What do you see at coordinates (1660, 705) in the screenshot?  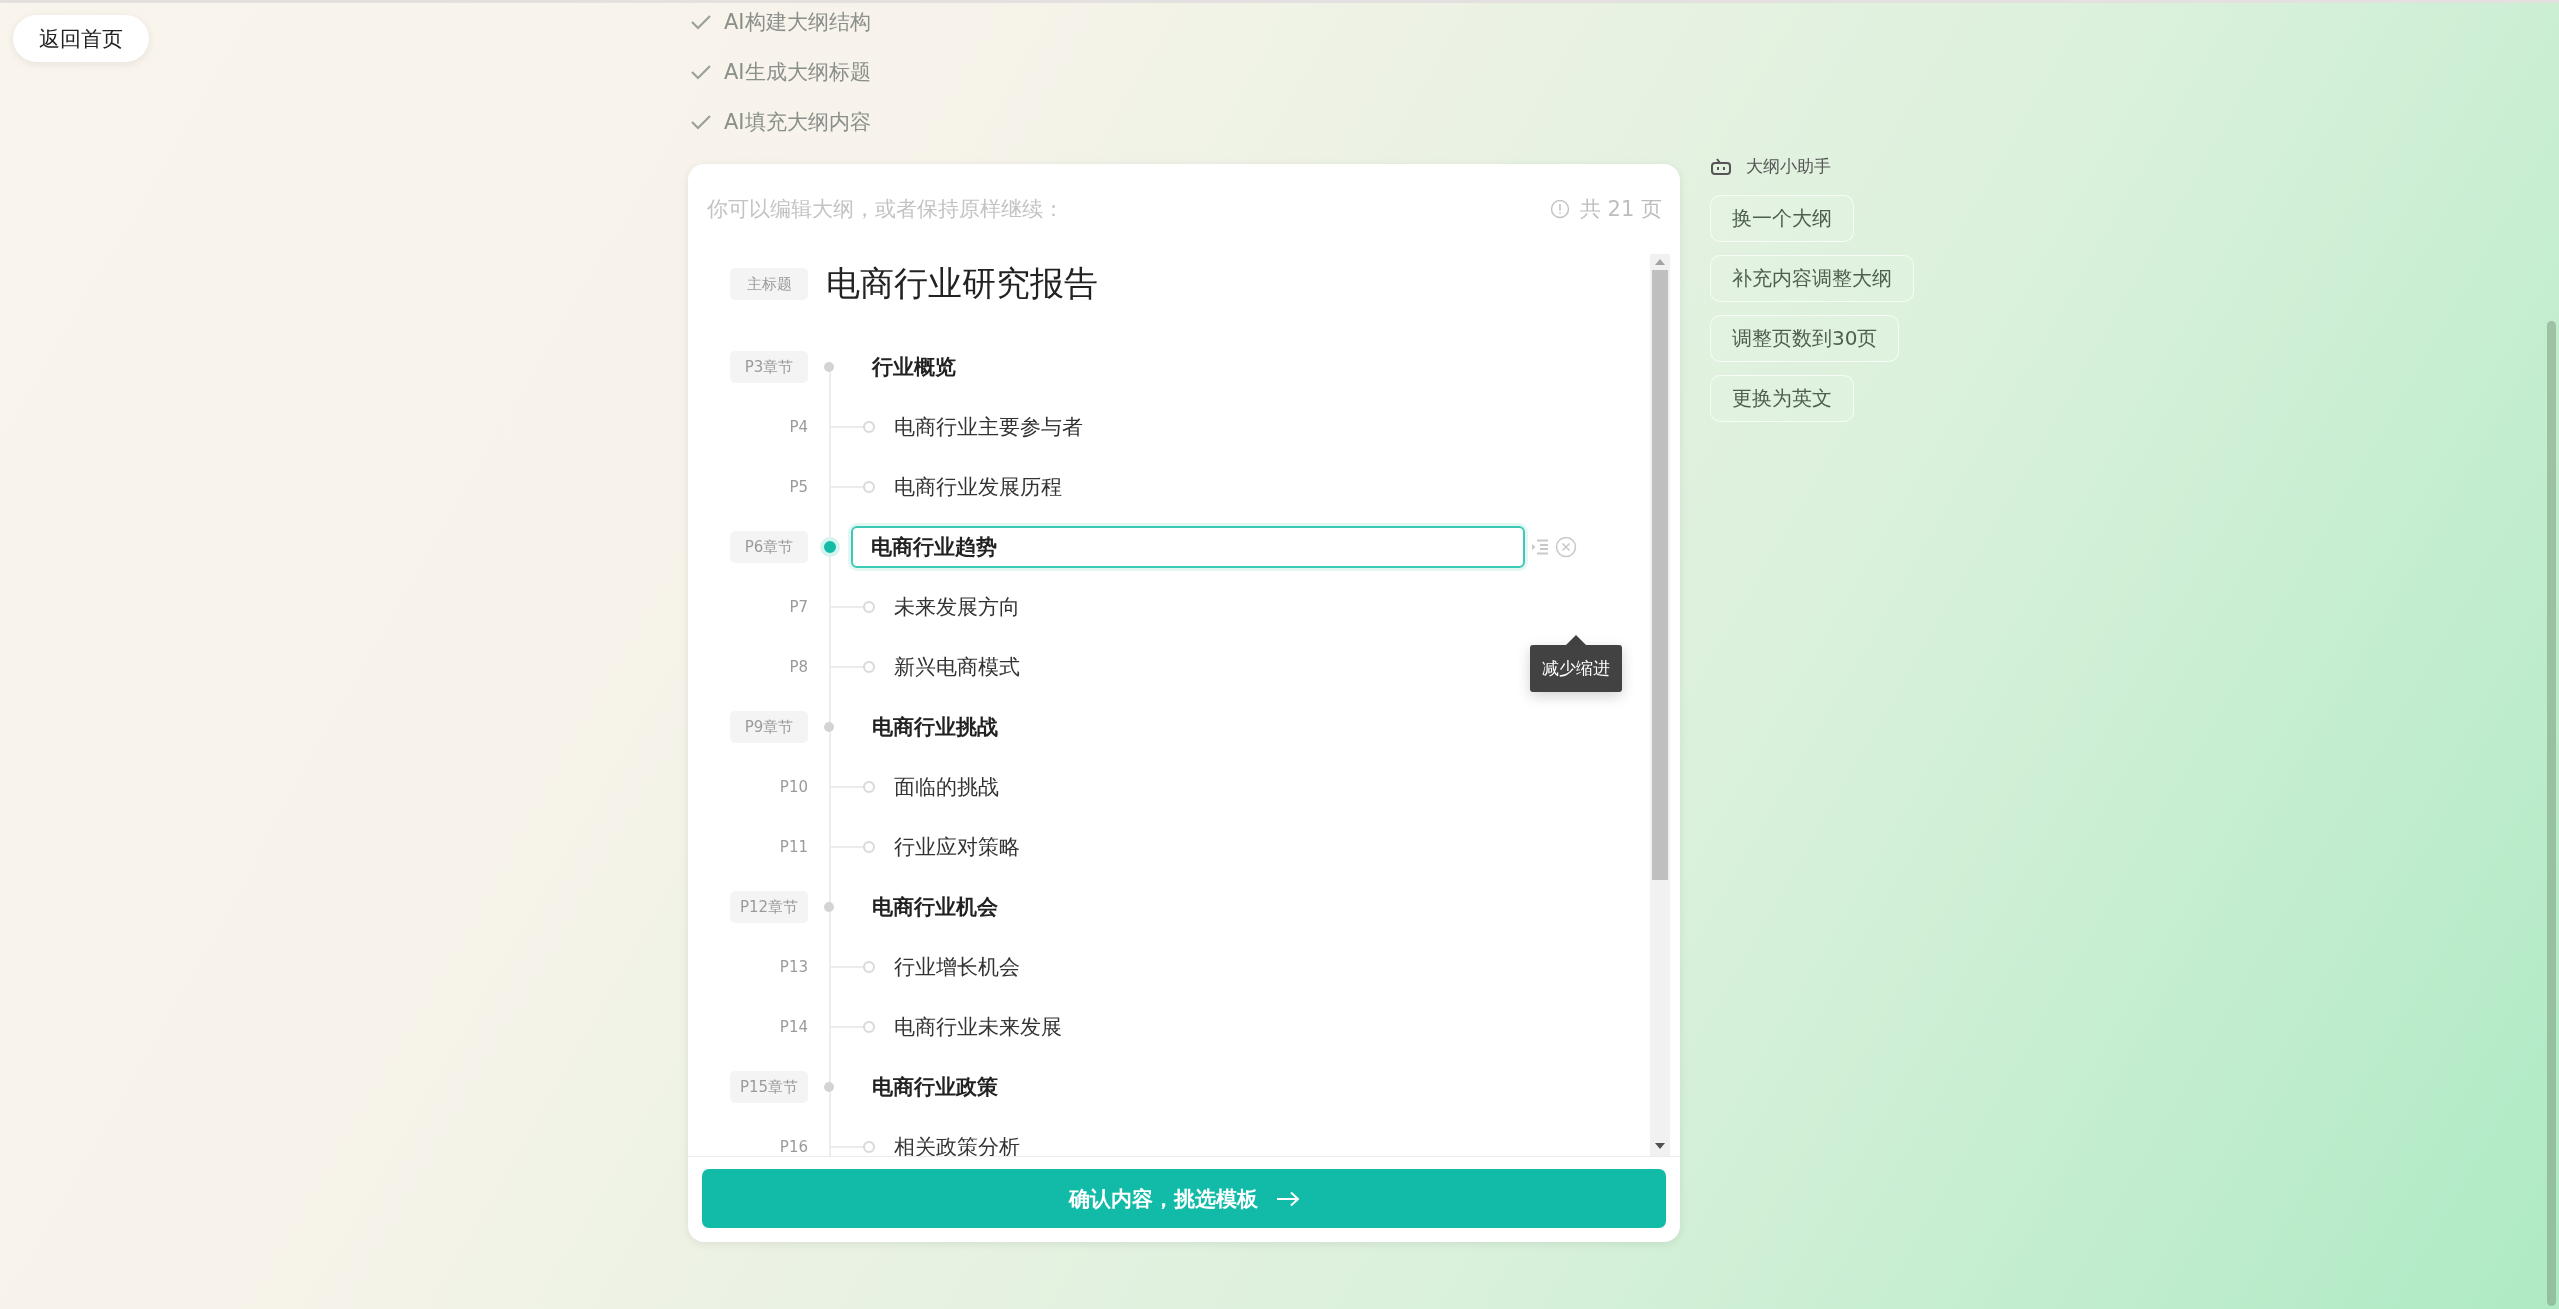 I see `scrollbar` at bounding box center [1660, 705].